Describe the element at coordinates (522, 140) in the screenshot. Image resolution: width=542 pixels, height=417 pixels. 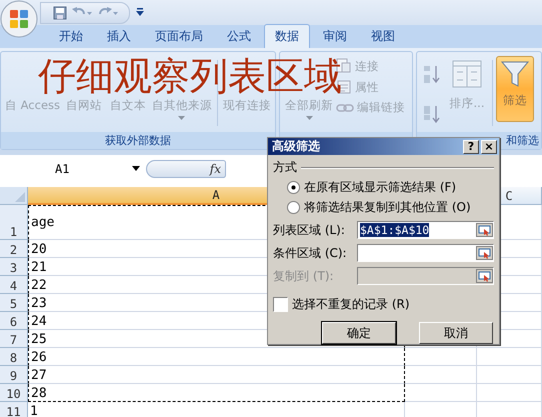
I see `group-label: 和筛选` at that location.